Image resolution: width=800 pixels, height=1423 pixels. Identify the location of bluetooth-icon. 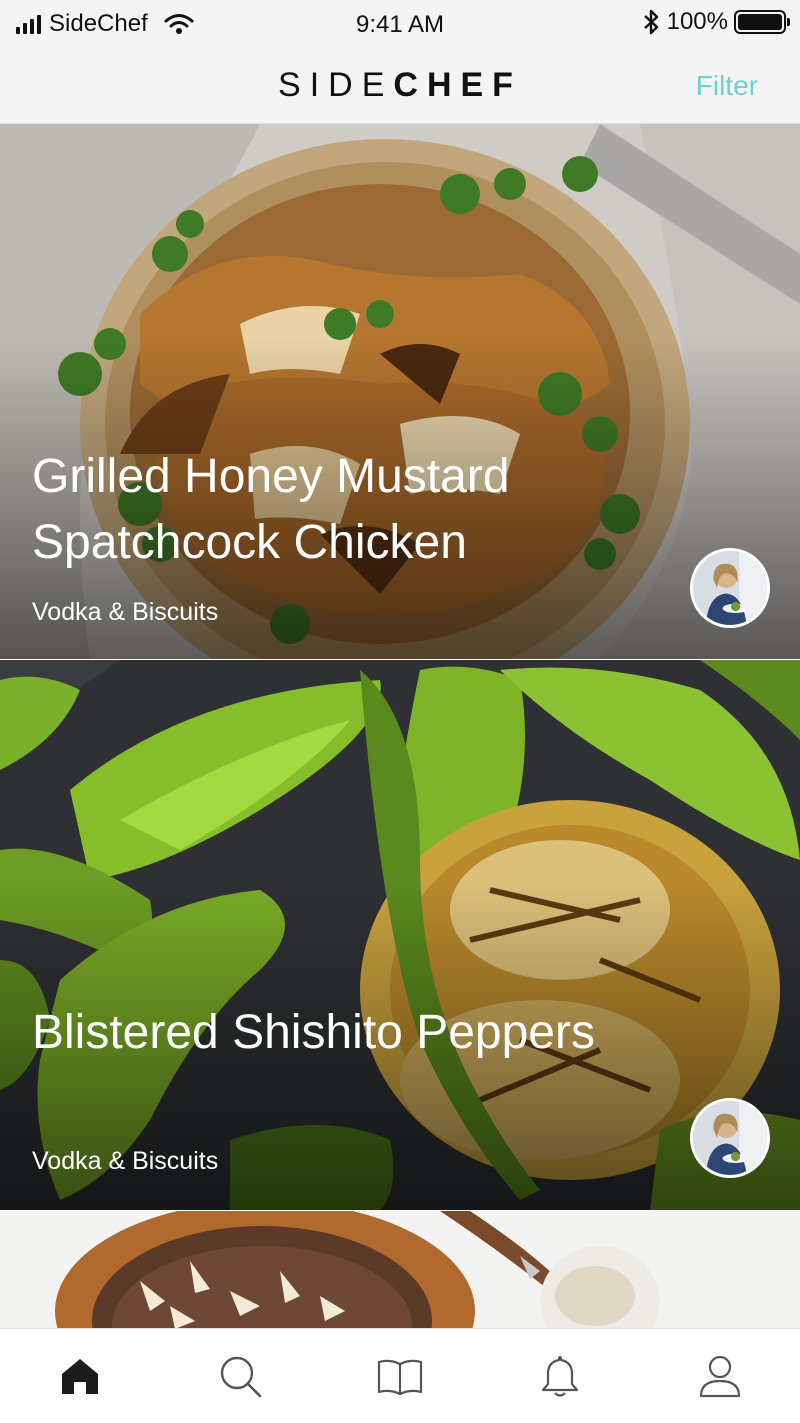
(650, 22).